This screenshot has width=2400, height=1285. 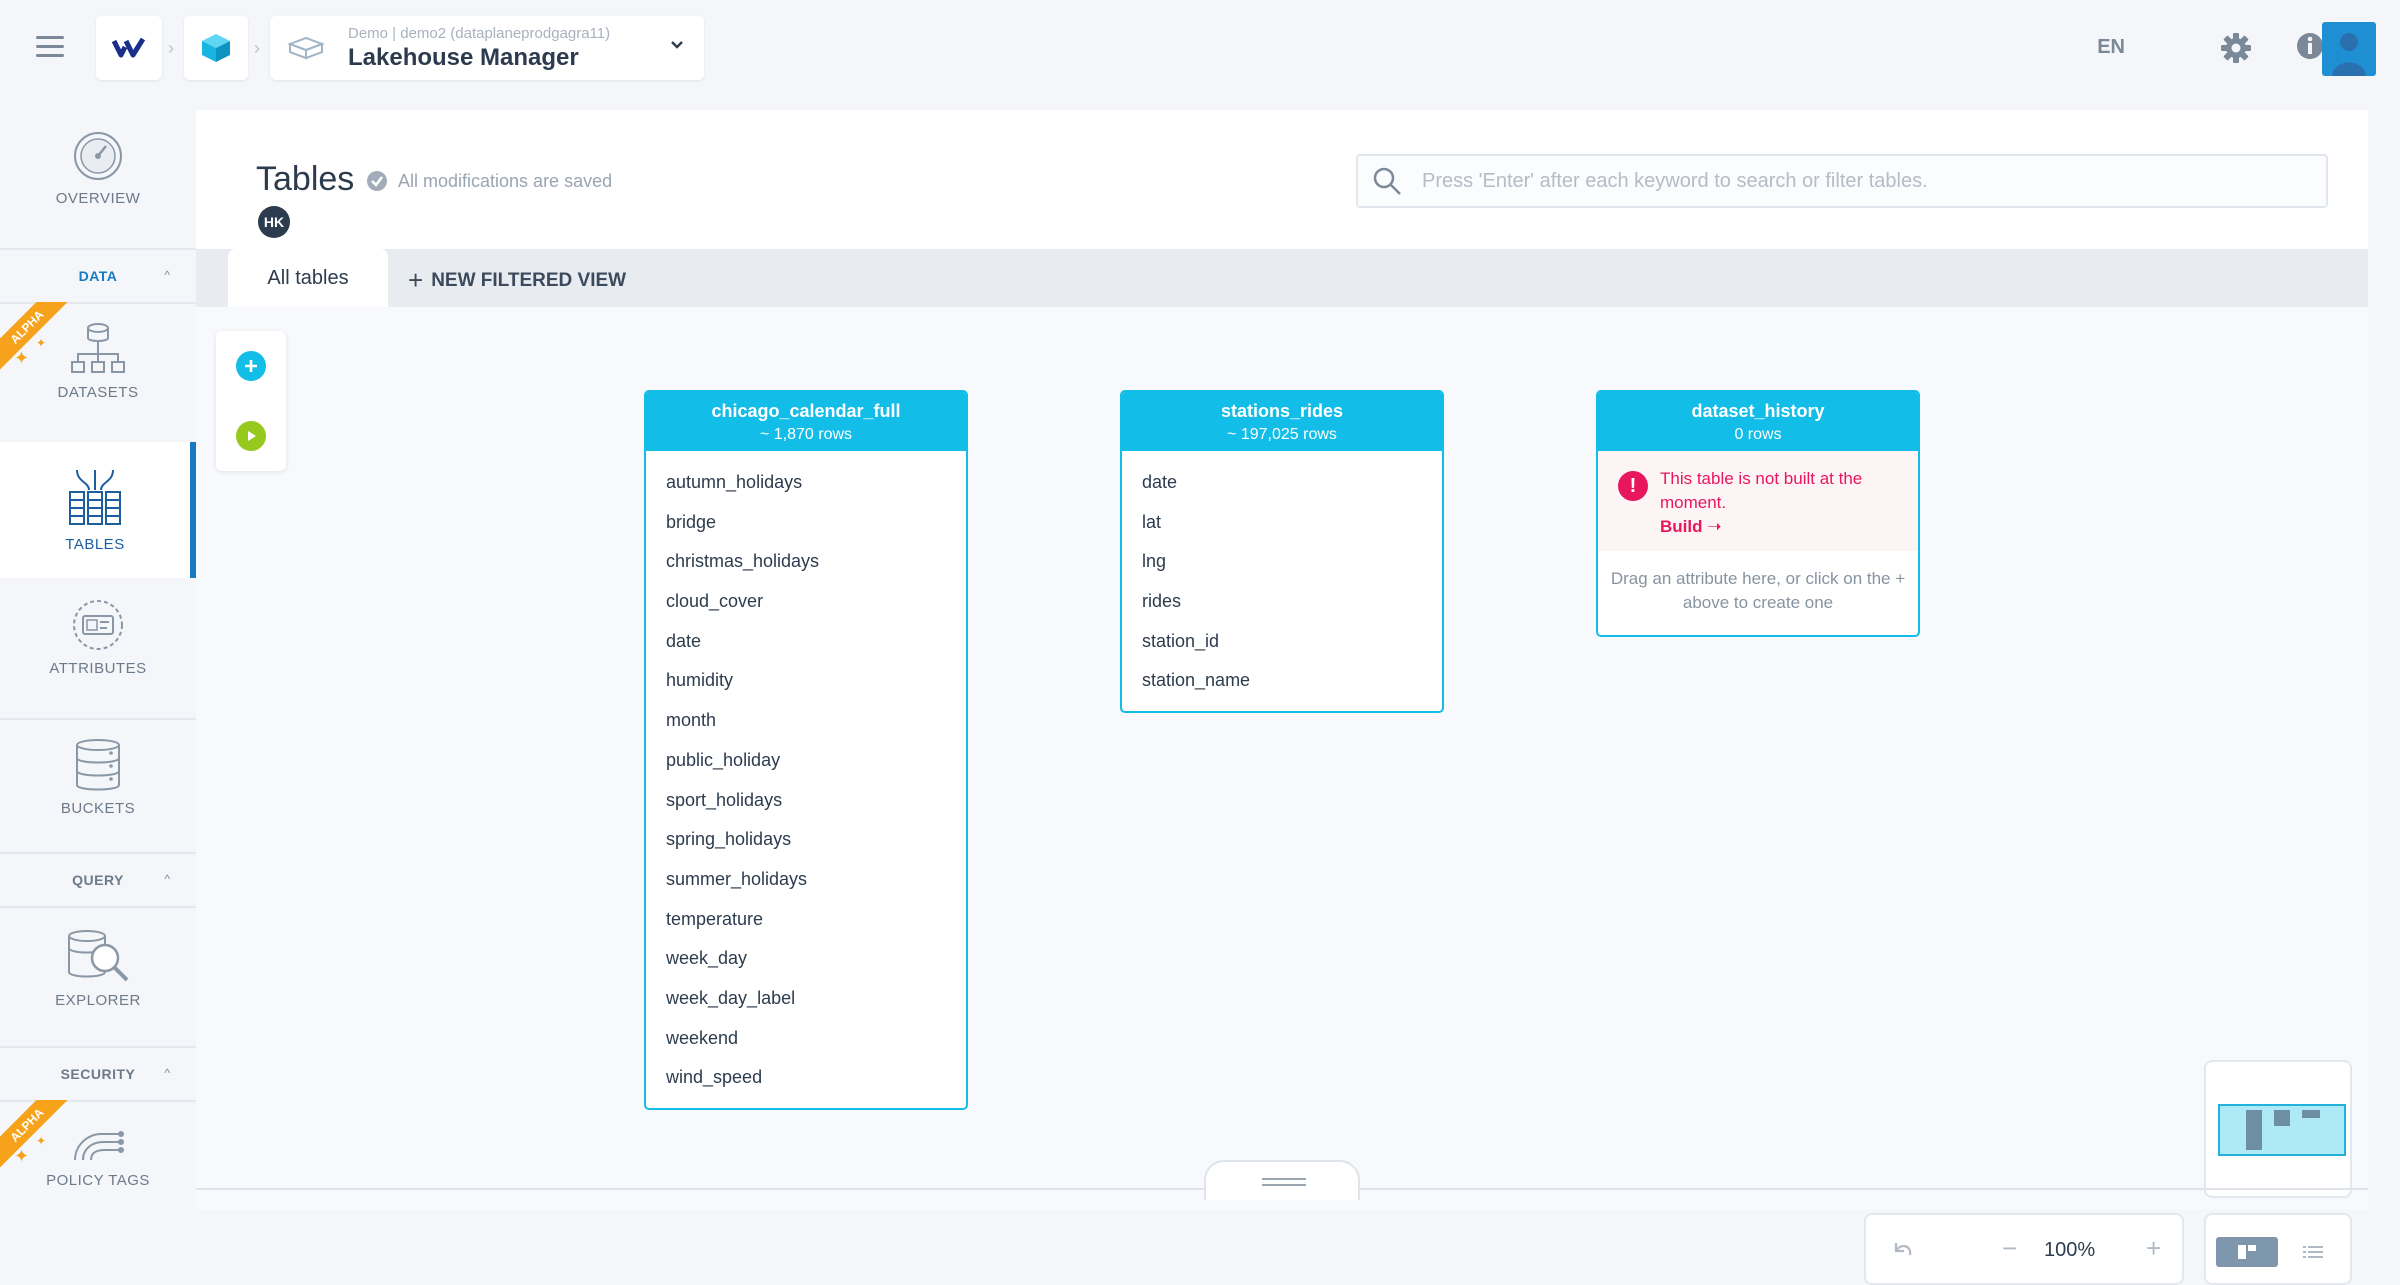 I want to click on table-row-count: 0 rows, so click(x=1758, y=434).